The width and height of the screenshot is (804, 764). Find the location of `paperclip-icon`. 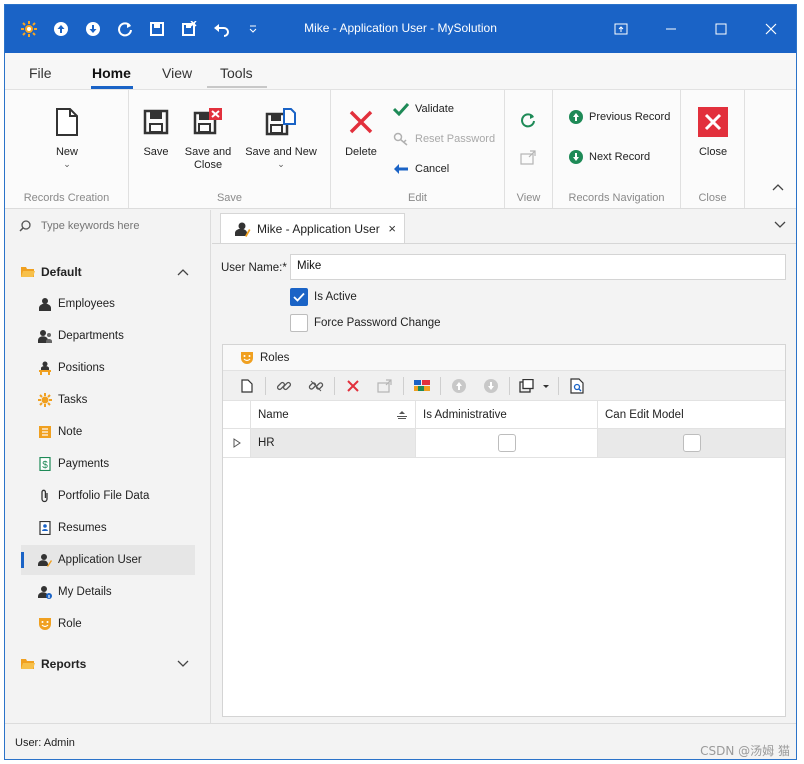

paperclip-icon is located at coordinates (45, 496).